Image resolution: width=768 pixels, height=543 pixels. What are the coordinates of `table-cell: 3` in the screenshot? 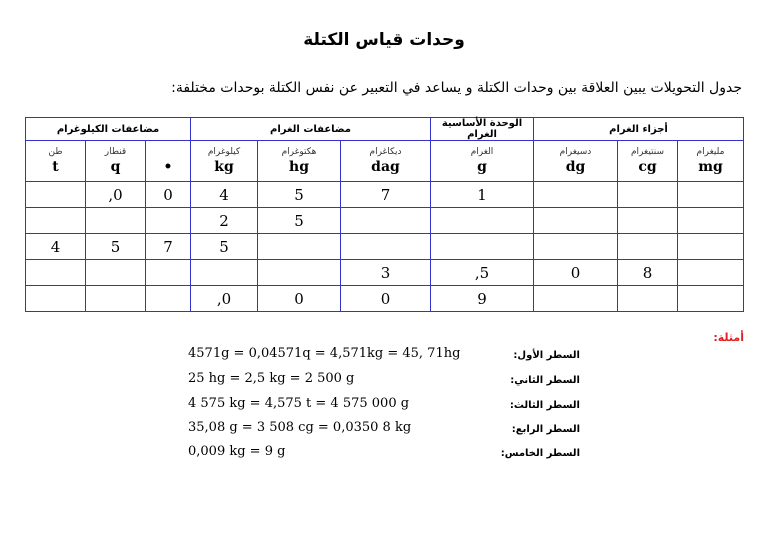 It's located at (385, 272).